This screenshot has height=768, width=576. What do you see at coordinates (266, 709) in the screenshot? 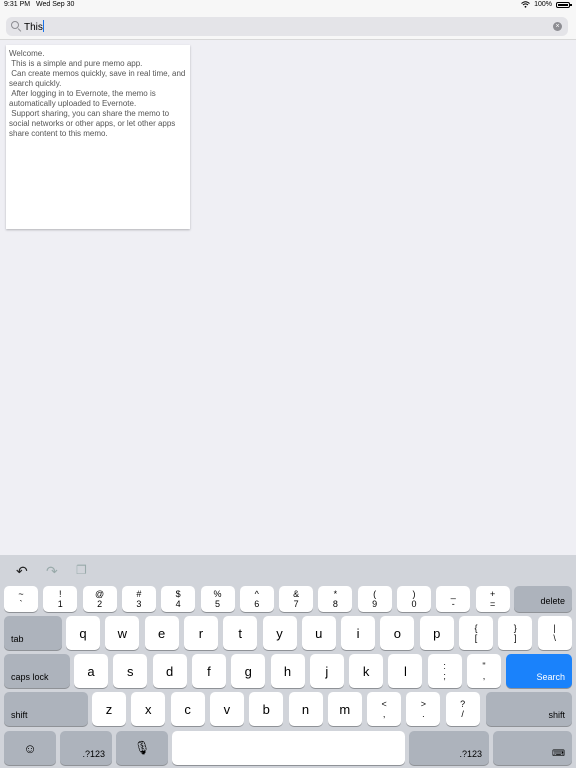
I see `key-b: b` at bounding box center [266, 709].